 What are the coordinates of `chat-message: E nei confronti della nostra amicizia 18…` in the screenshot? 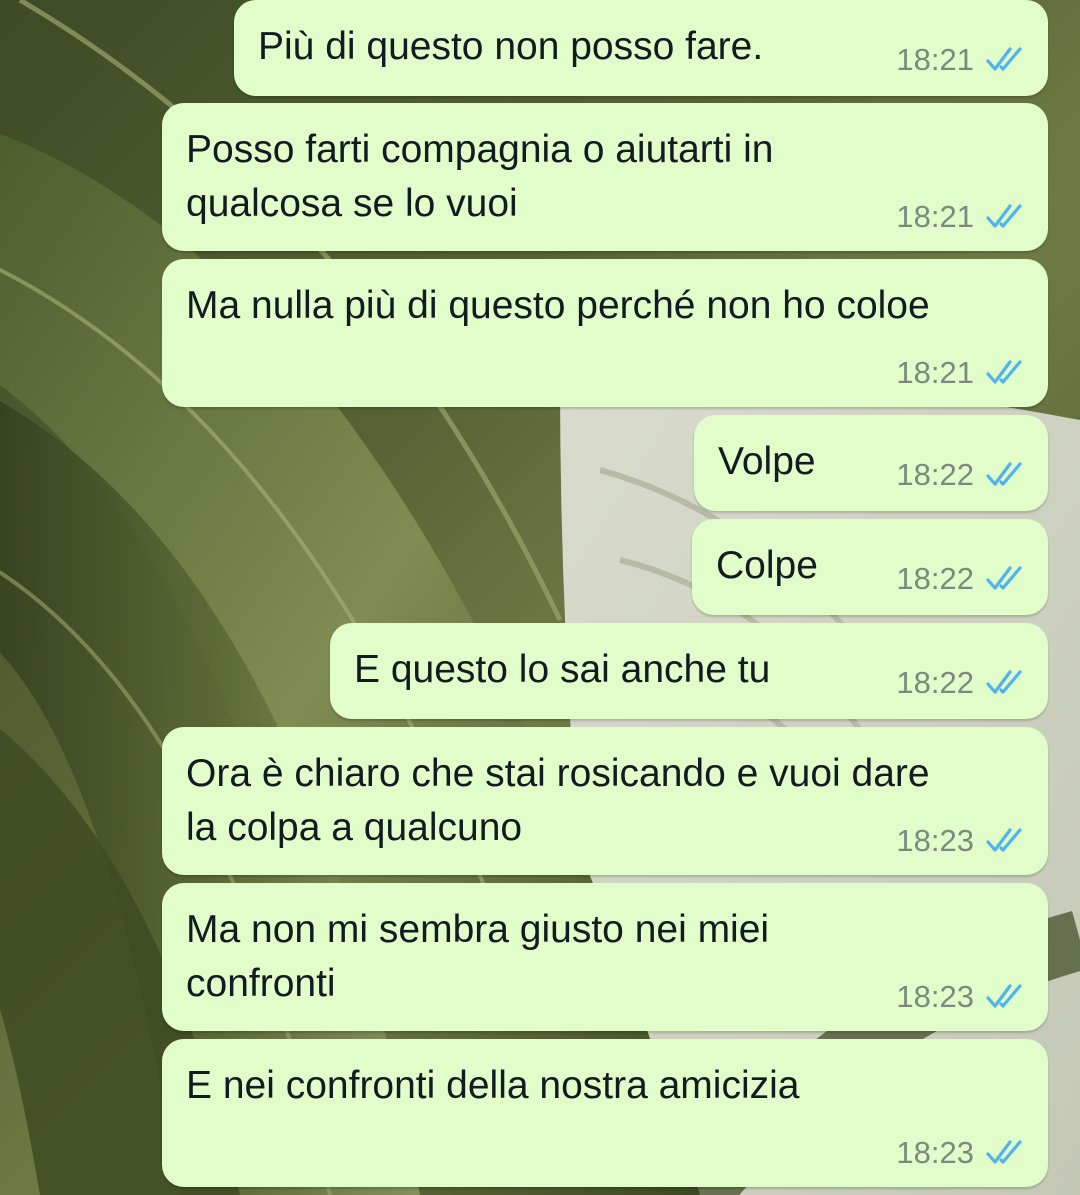 It's located at (605, 1113).